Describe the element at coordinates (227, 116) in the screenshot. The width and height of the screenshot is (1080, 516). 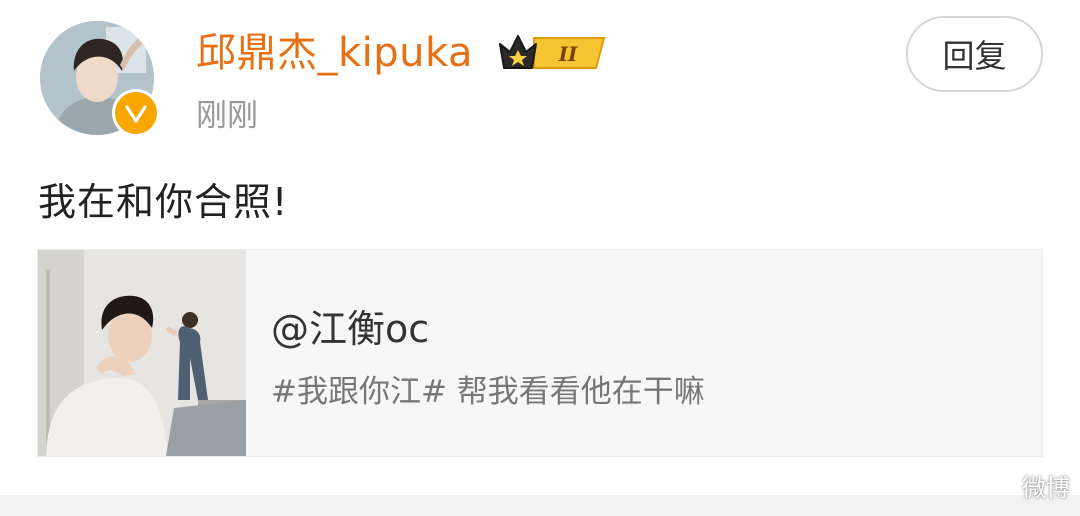
I see `post-time: 刚刚` at that location.